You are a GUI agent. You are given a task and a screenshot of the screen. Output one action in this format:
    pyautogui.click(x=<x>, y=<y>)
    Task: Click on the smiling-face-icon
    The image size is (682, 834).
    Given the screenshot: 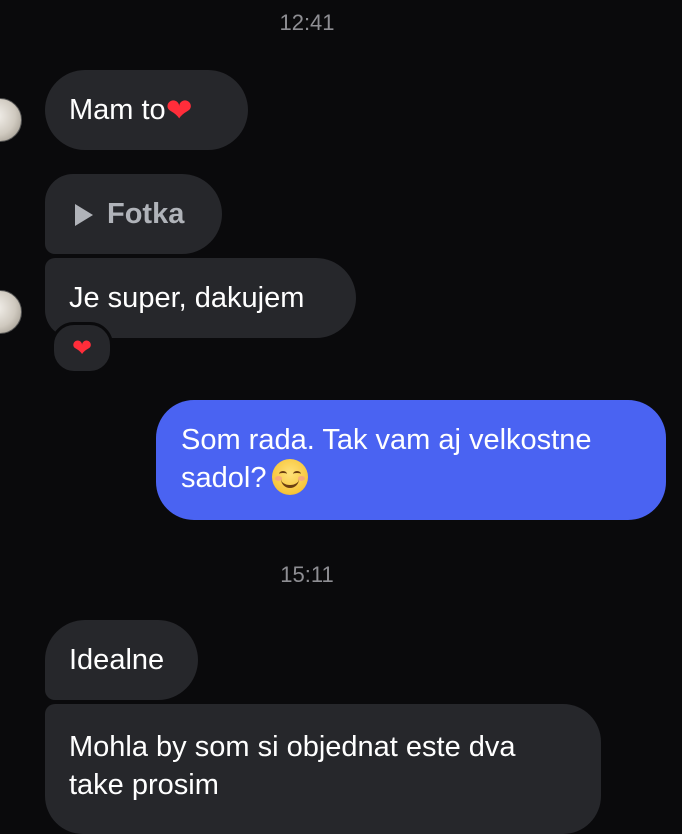 What is the action you would take?
    pyautogui.click(x=290, y=477)
    